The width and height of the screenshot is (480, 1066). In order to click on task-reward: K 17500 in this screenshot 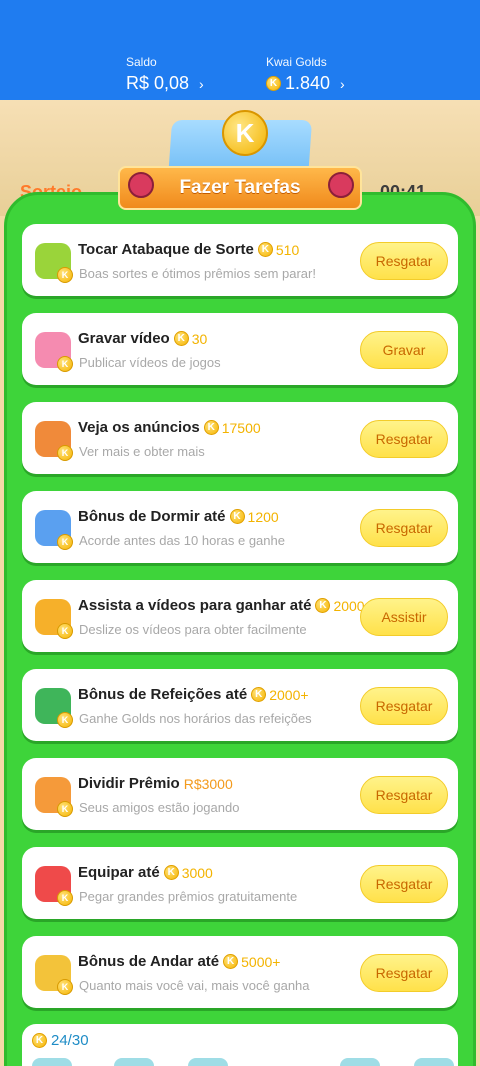, I will do `click(232, 427)`.